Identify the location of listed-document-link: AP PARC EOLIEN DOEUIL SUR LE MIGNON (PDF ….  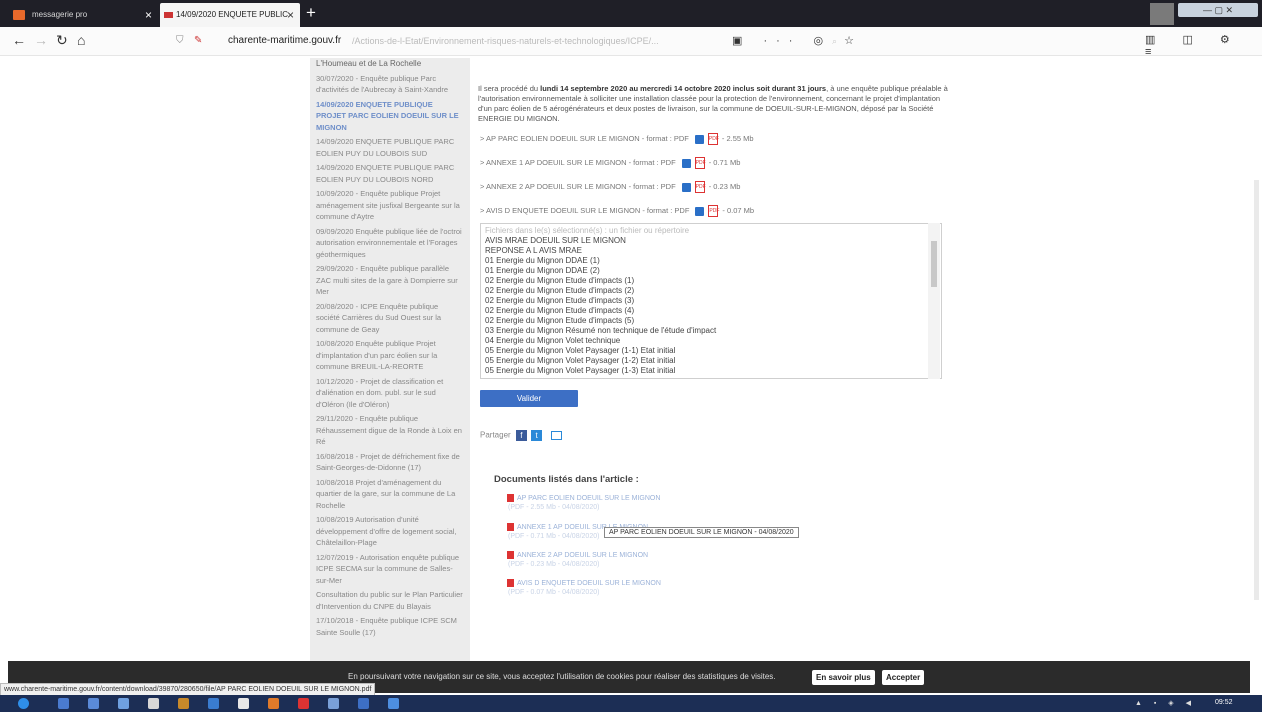
(583, 503).